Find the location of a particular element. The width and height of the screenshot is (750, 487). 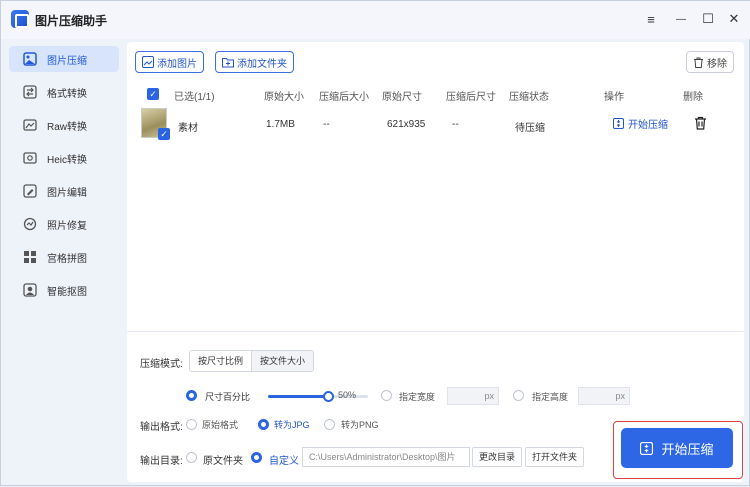

sidebar-item-heic: Heic转换 is located at coordinates (64, 158).